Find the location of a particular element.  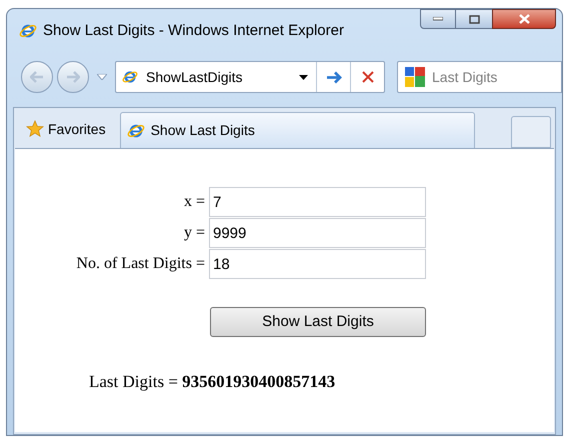

close-button is located at coordinates (524, 19).